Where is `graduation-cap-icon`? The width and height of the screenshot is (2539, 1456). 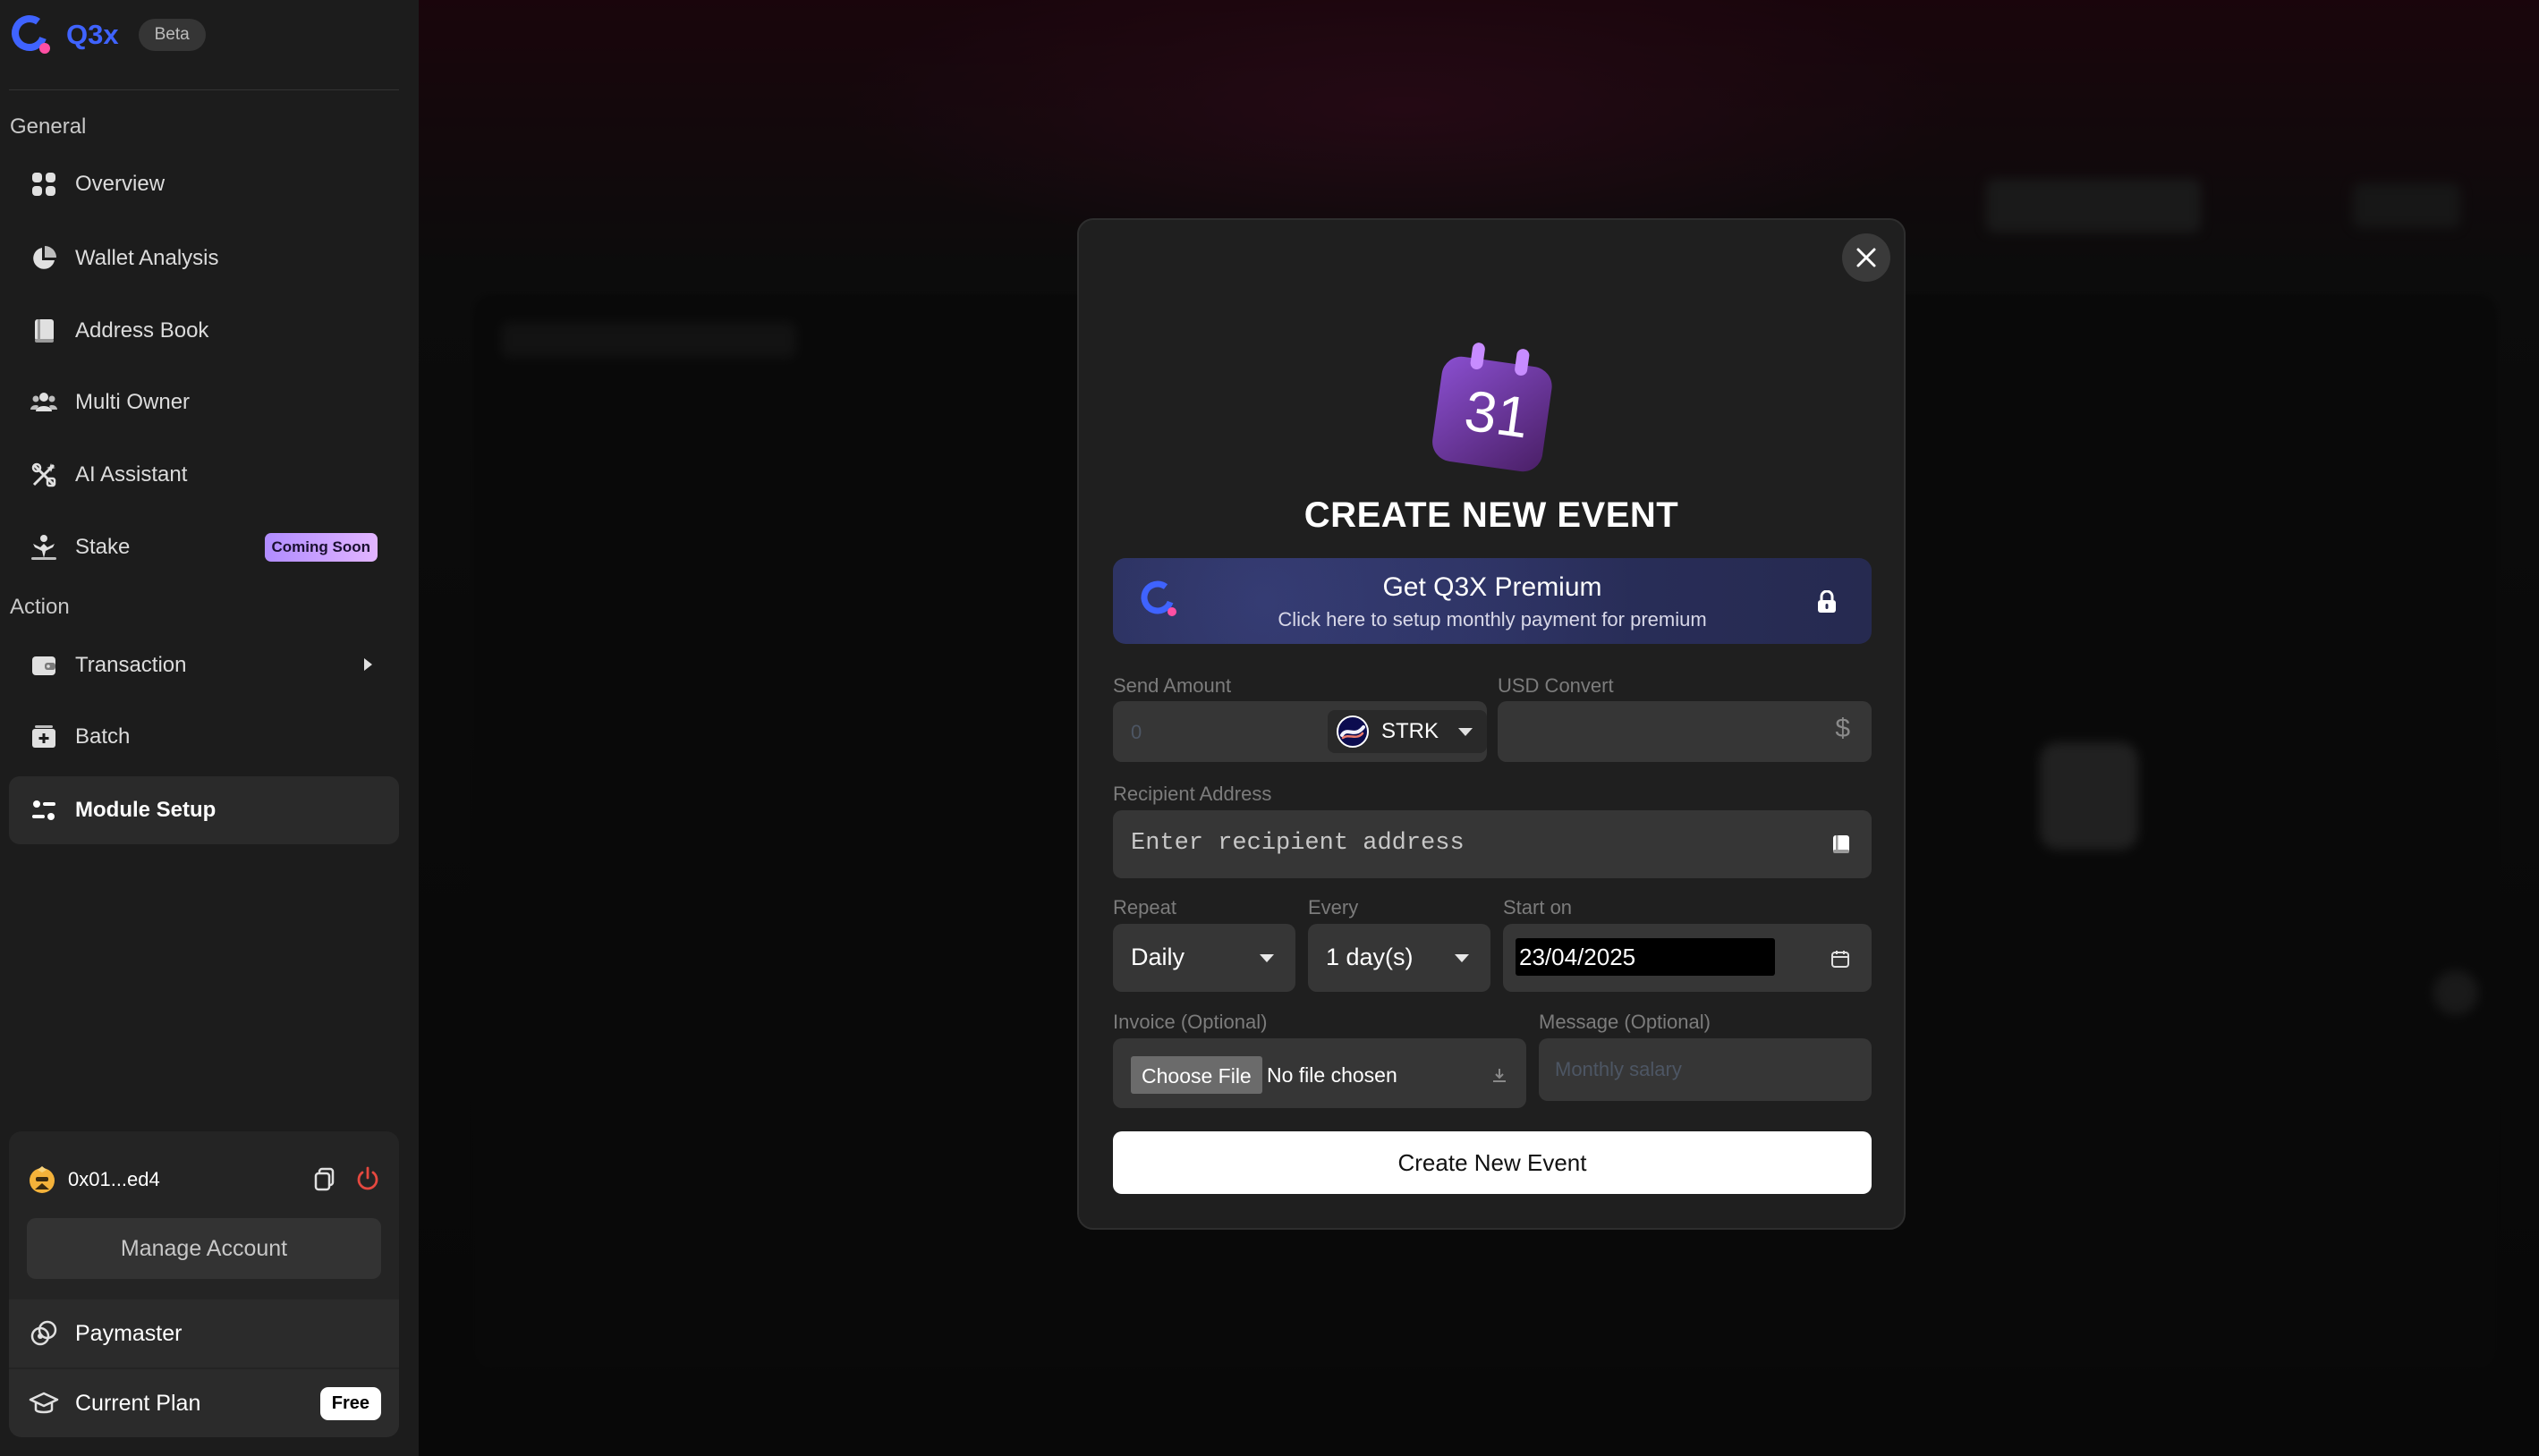 graduation-cap-icon is located at coordinates (44, 1403).